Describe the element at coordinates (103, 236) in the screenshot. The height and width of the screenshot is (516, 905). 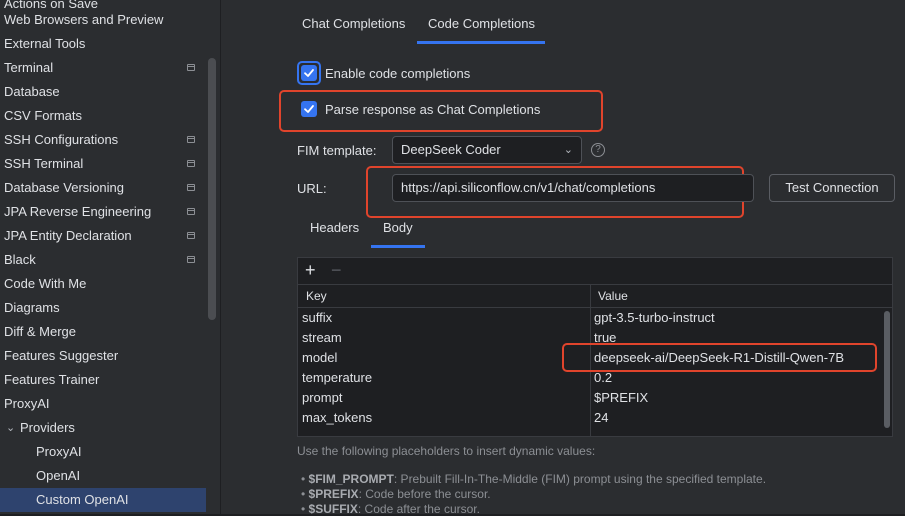
I see `sidebar-item-jpa-entity-declaration: JPA Entity Declaration` at that location.